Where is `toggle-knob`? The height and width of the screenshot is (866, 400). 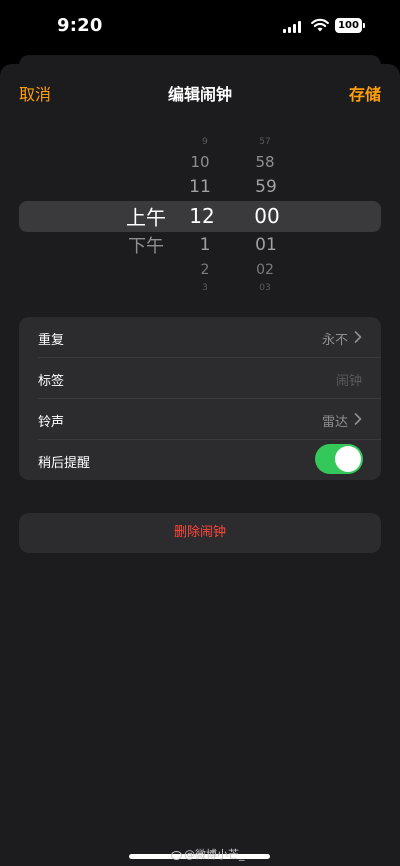 toggle-knob is located at coordinates (348, 459).